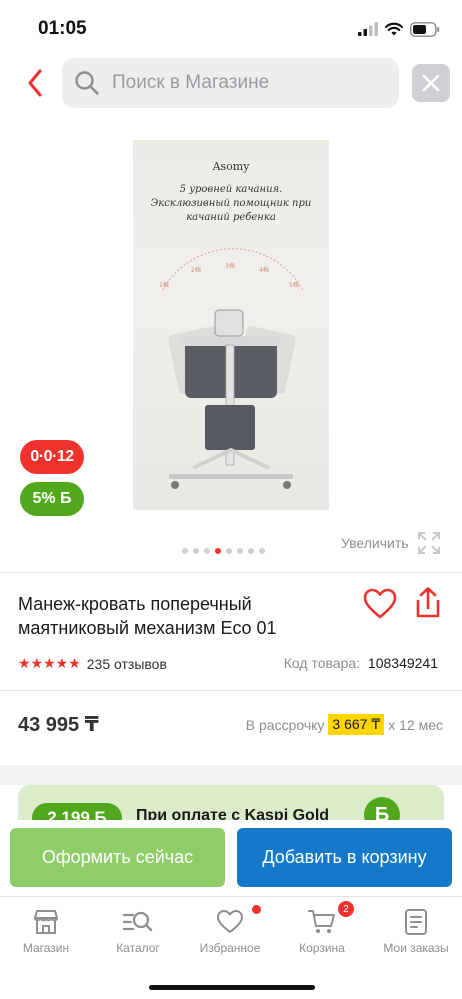  I want to click on battery-icon, so click(425, 29).